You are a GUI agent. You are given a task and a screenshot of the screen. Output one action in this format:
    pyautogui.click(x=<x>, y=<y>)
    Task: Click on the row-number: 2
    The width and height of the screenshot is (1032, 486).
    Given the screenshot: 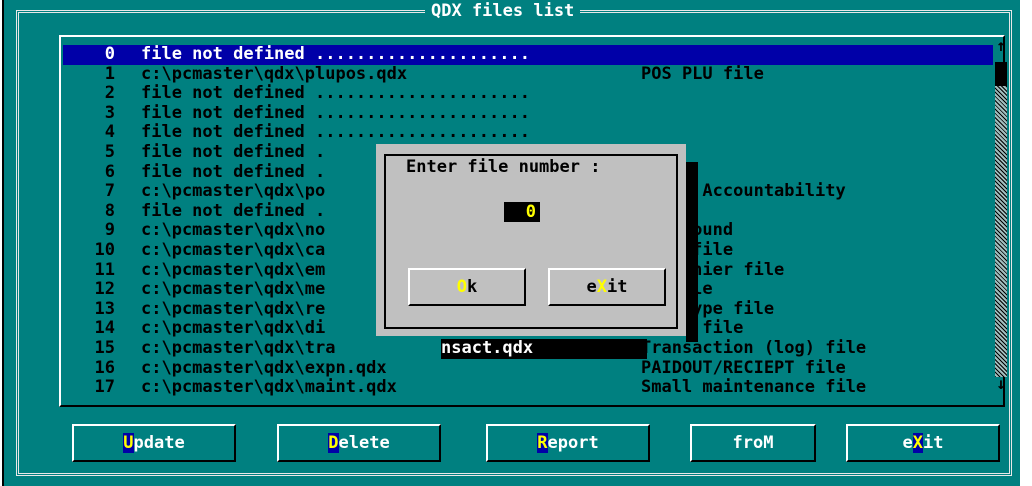 What is the action you would take?
    pyautogui.click(x=109, y=93)
    